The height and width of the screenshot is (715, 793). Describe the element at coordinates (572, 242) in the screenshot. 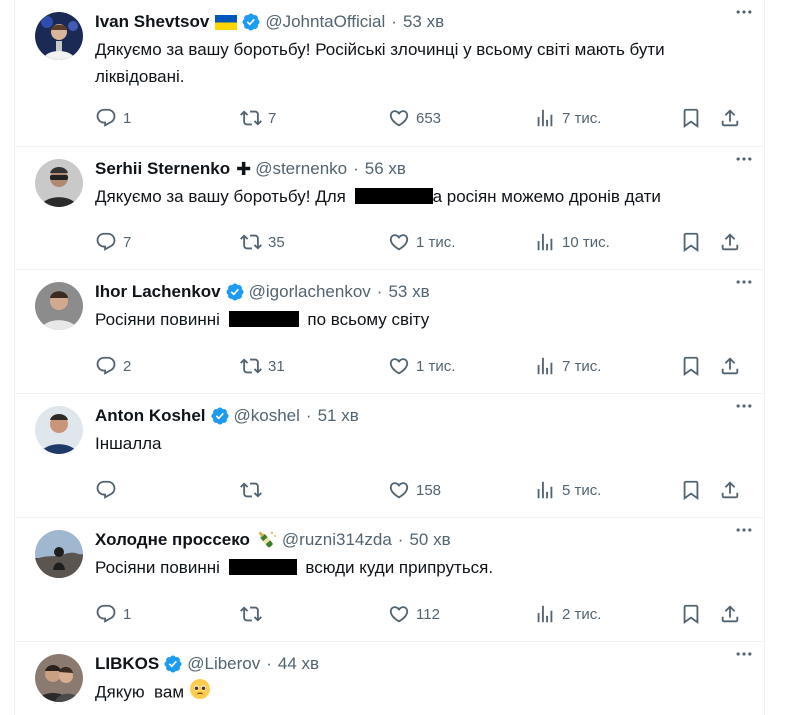

I see `views-button: 10 тис.` at that location.